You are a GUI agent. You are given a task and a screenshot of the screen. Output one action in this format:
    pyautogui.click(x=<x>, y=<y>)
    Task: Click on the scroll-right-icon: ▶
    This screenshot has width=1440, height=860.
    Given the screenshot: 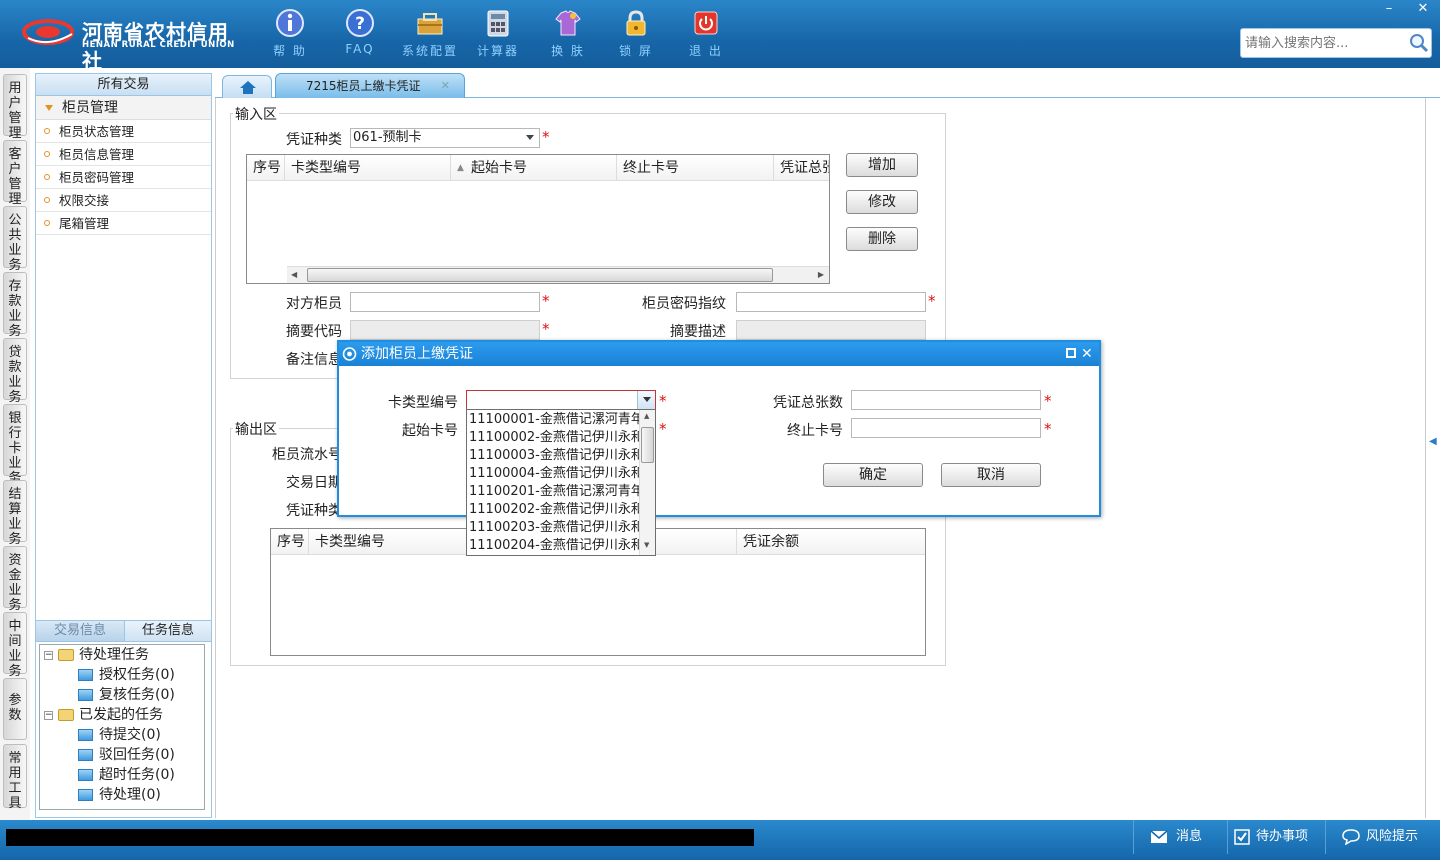 What is the action you would take?
    pyautogui.click(x=821, y=274)
    